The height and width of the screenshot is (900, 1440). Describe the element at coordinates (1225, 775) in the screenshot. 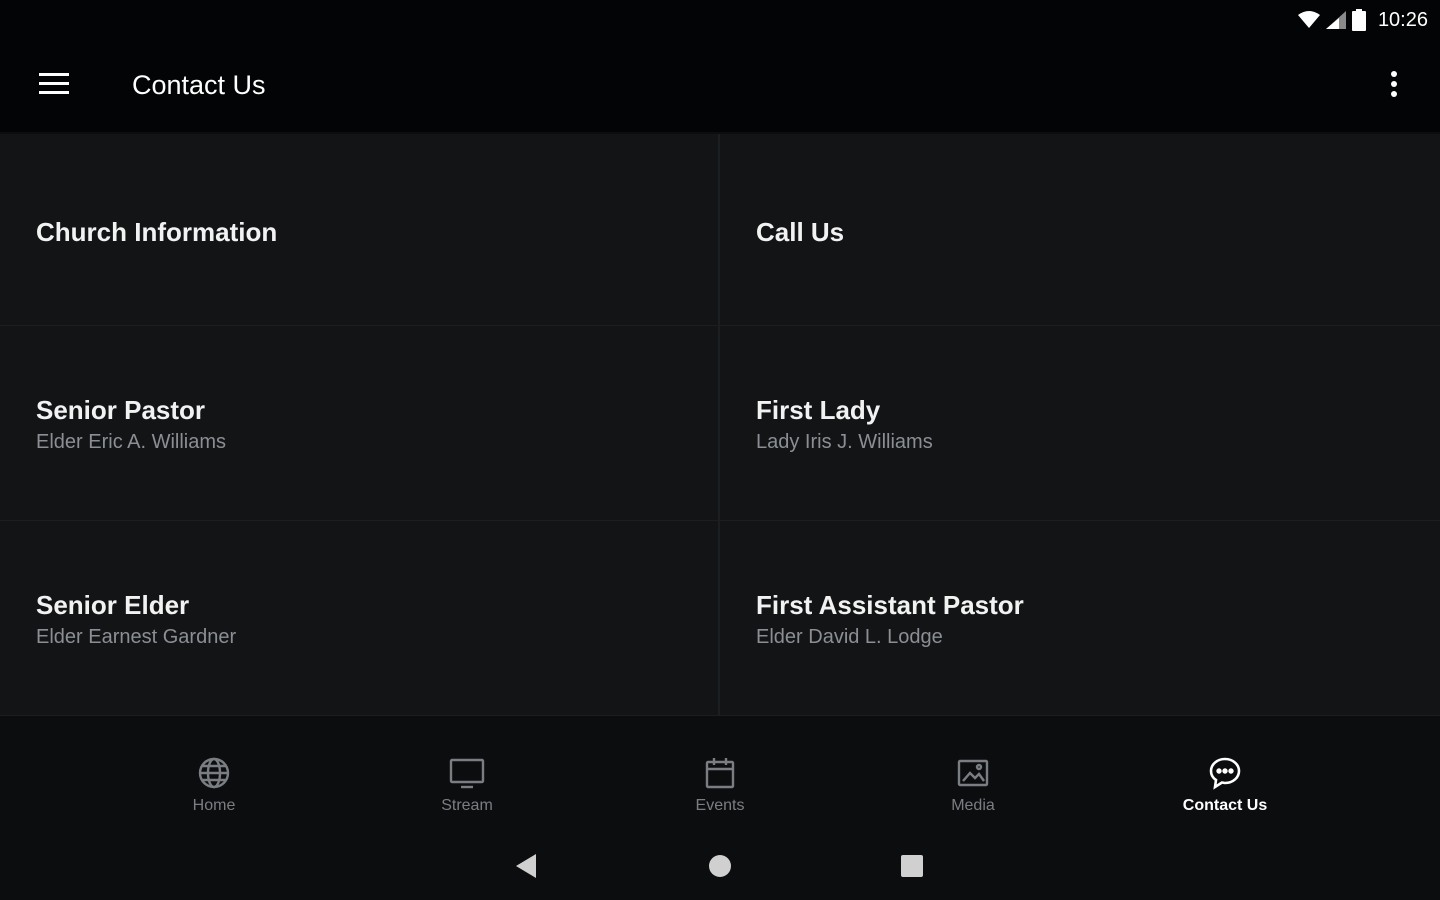

I see `chat-bubble-icon` at that location.